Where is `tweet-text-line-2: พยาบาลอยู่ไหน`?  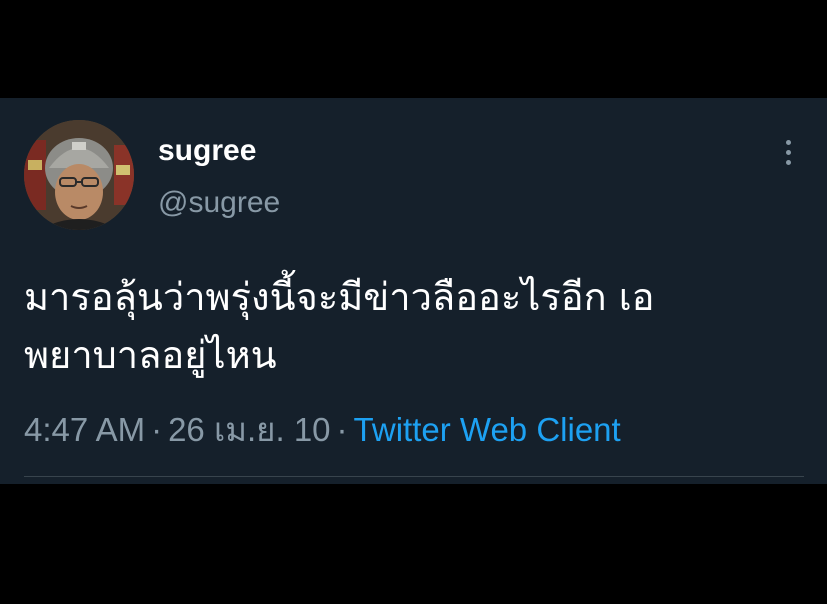 tweet-text-line-2: พยาบาลอยู่ไหน is located at coordinates (150, 355).